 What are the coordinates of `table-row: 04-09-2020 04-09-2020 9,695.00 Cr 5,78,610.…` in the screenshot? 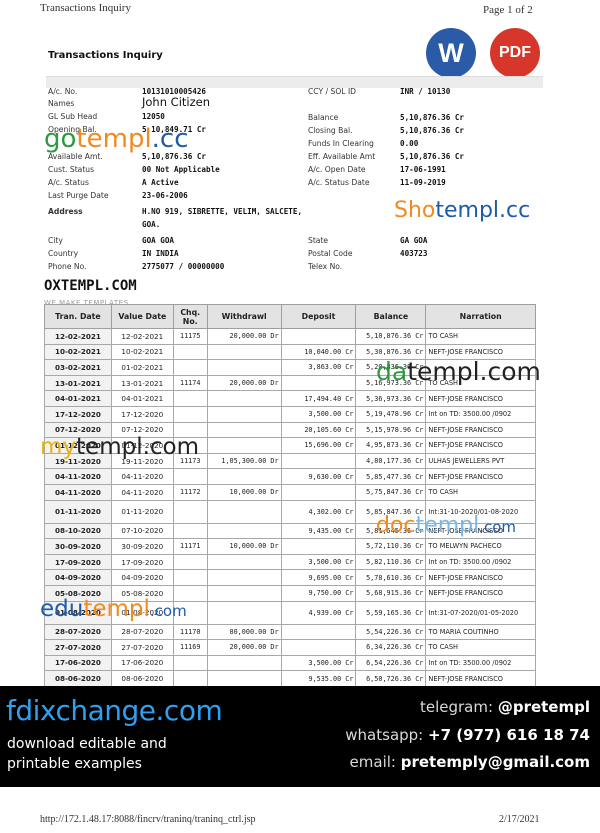 It's located at (290, 577).